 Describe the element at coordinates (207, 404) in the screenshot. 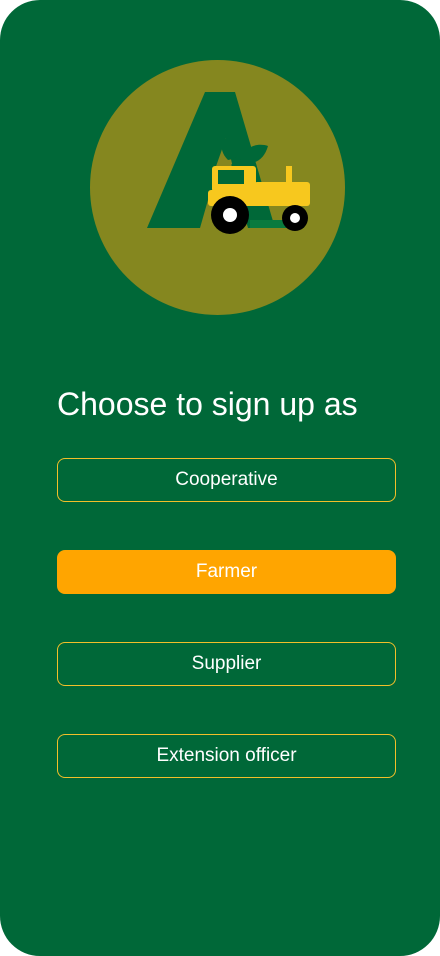

I see `page-title: Choose to sign up as` at that location.